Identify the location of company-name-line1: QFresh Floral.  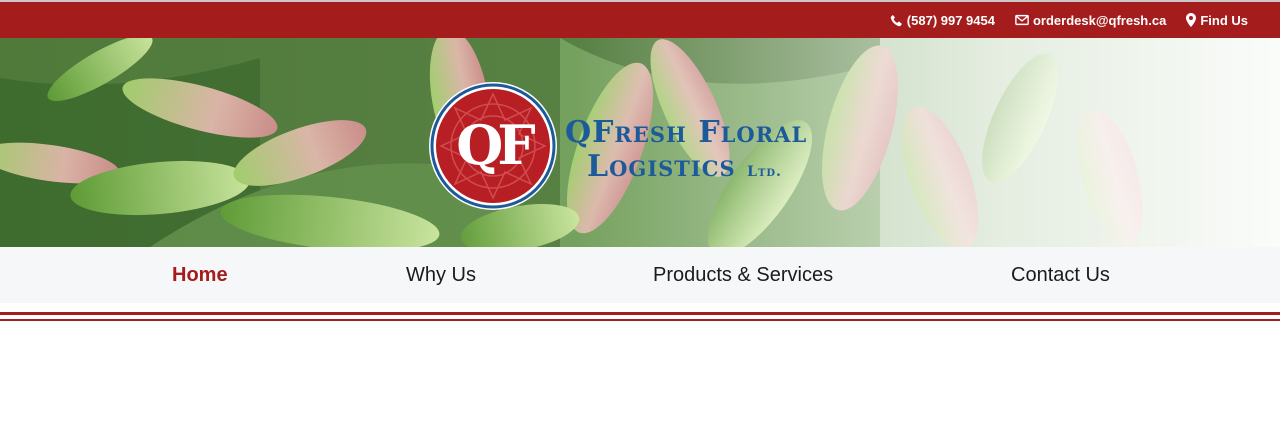
(686, 132).